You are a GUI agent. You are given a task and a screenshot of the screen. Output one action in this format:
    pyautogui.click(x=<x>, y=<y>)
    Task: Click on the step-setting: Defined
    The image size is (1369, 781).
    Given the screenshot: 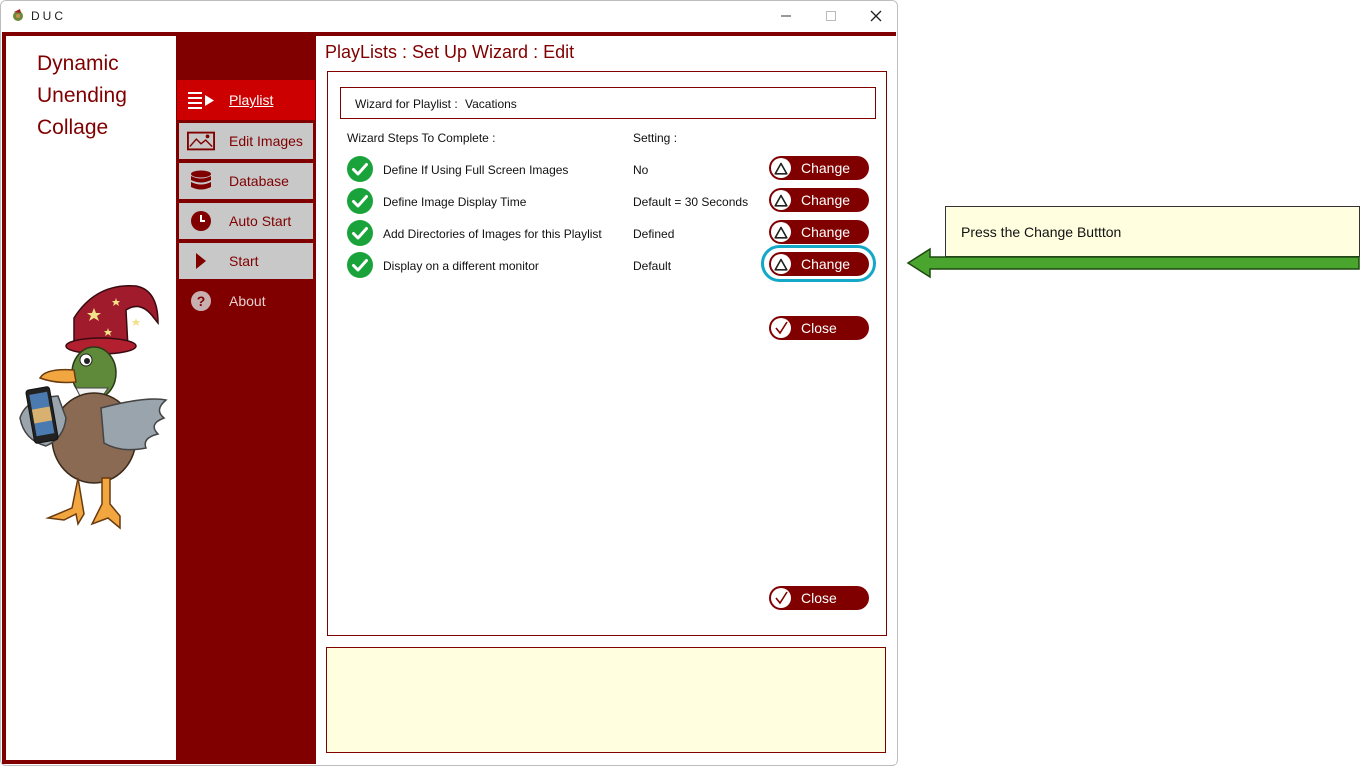 What is the action you would take?
    pyautogui.click(x=654, y=234)
    